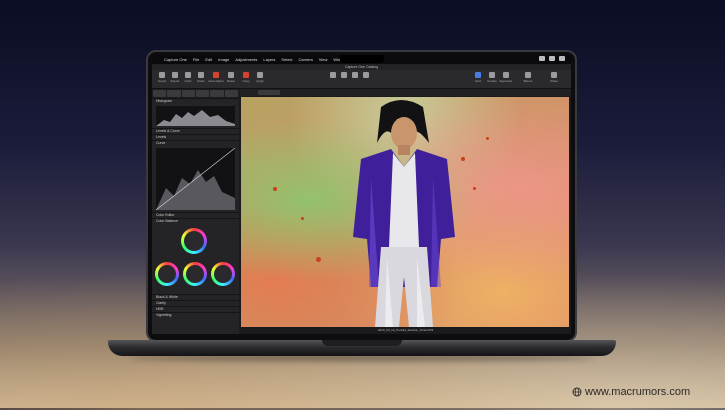 The height and width of the screenshot is (410, 725). I want to click on watermark-text: www.macrumors.com, so click(637, 392).